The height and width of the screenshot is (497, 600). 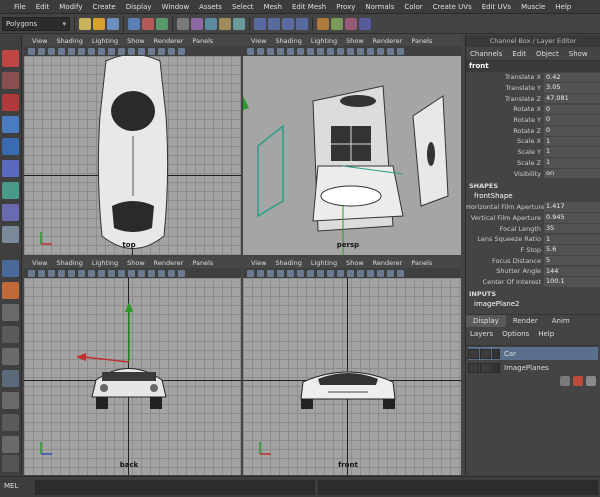 What do you see at coordinates (533, 98) in the screenshot?
I see `channel-row: Translate Z 47.081` at bounding box center [533, 98].